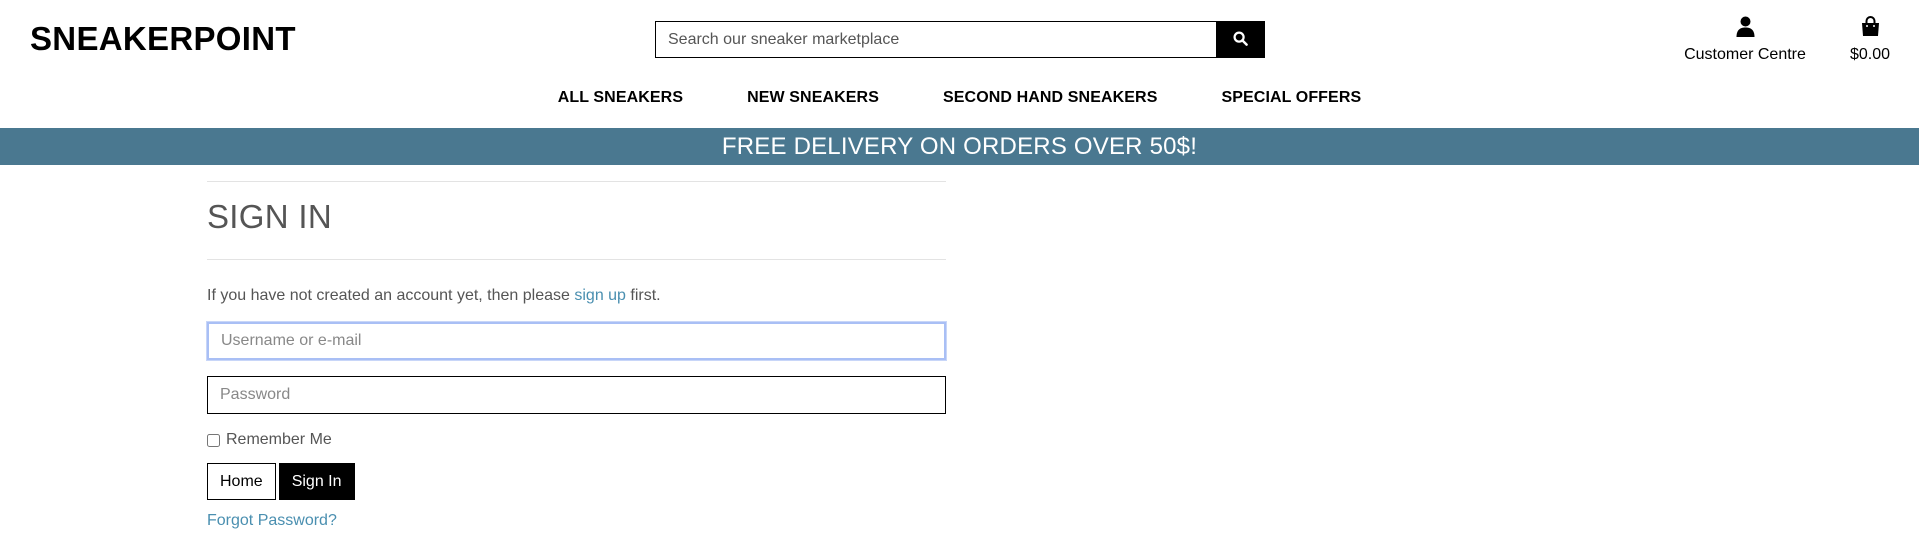 The width and height of the screenshot is (1919, 555). What do you see at coordinates (576, 395) in the screenshot?
I see `password-field` at bounding box center [576, 395].